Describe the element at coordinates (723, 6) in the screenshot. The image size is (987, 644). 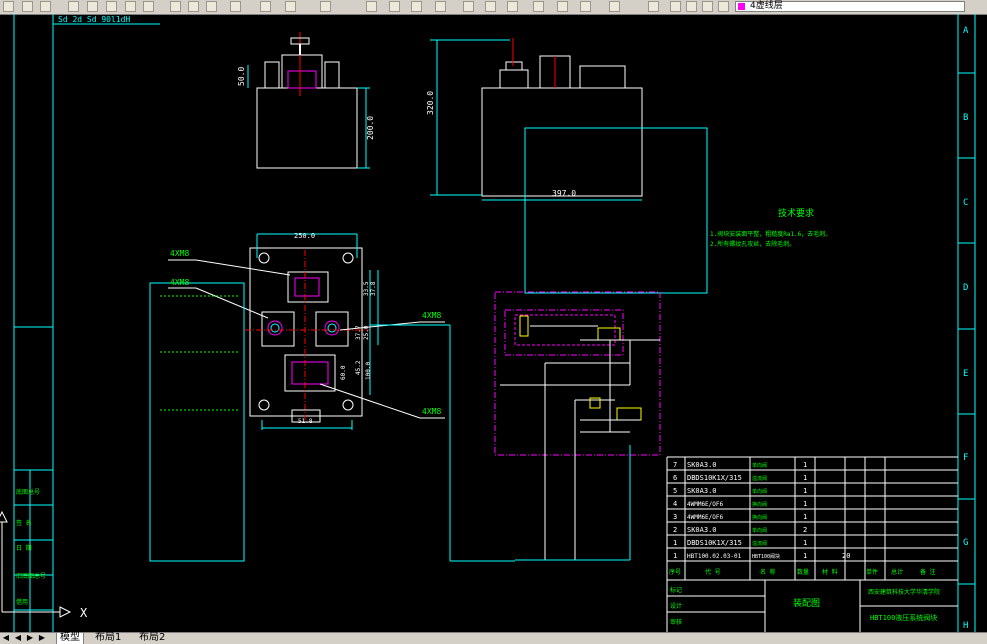
I see `layer-previous-icon` at that location.